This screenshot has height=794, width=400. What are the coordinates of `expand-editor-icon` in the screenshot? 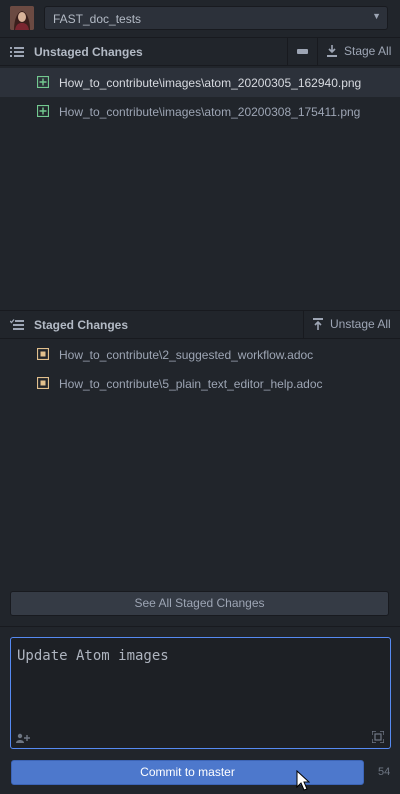 It's located at (378, 737).